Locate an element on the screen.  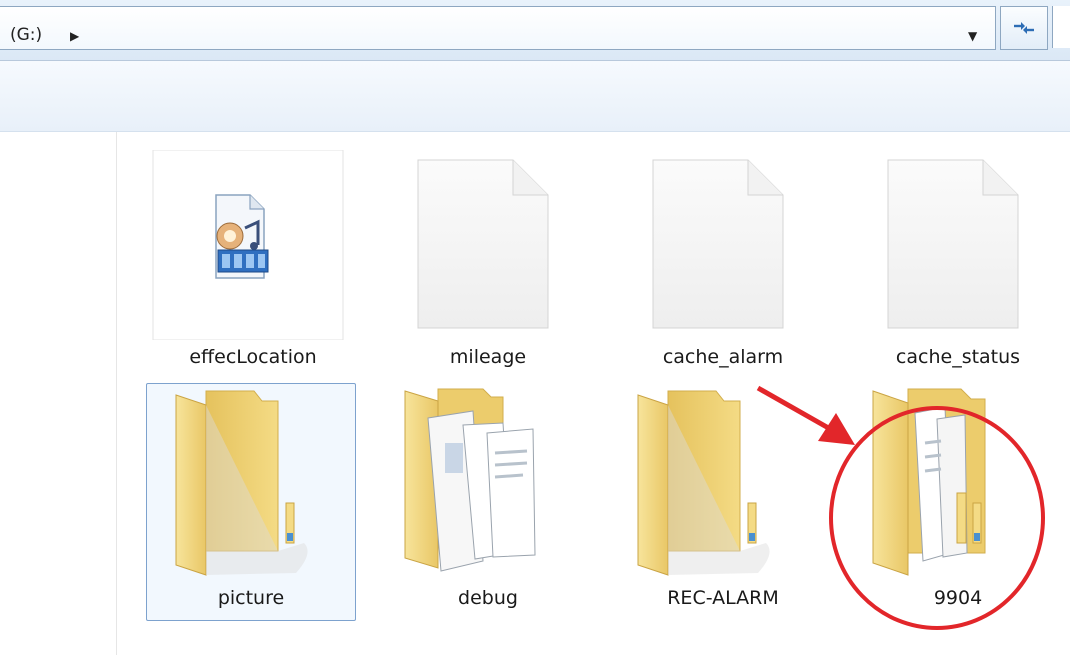
file-item: cache_alarm is located at coordinates (723, 262).